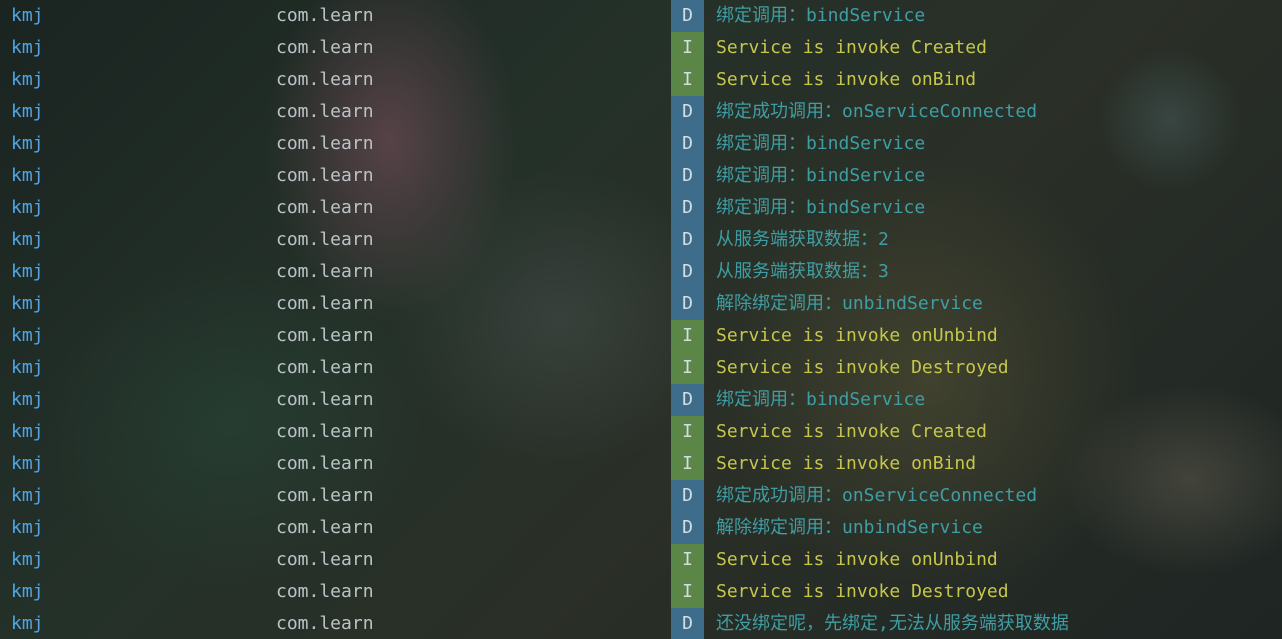 This screenshot has width=1282, height=639. Describe the element at coordinates (641, 240) in the screenshot. I see `log-row: kmj com.learn D 从服务端获取数据：2` at that location.